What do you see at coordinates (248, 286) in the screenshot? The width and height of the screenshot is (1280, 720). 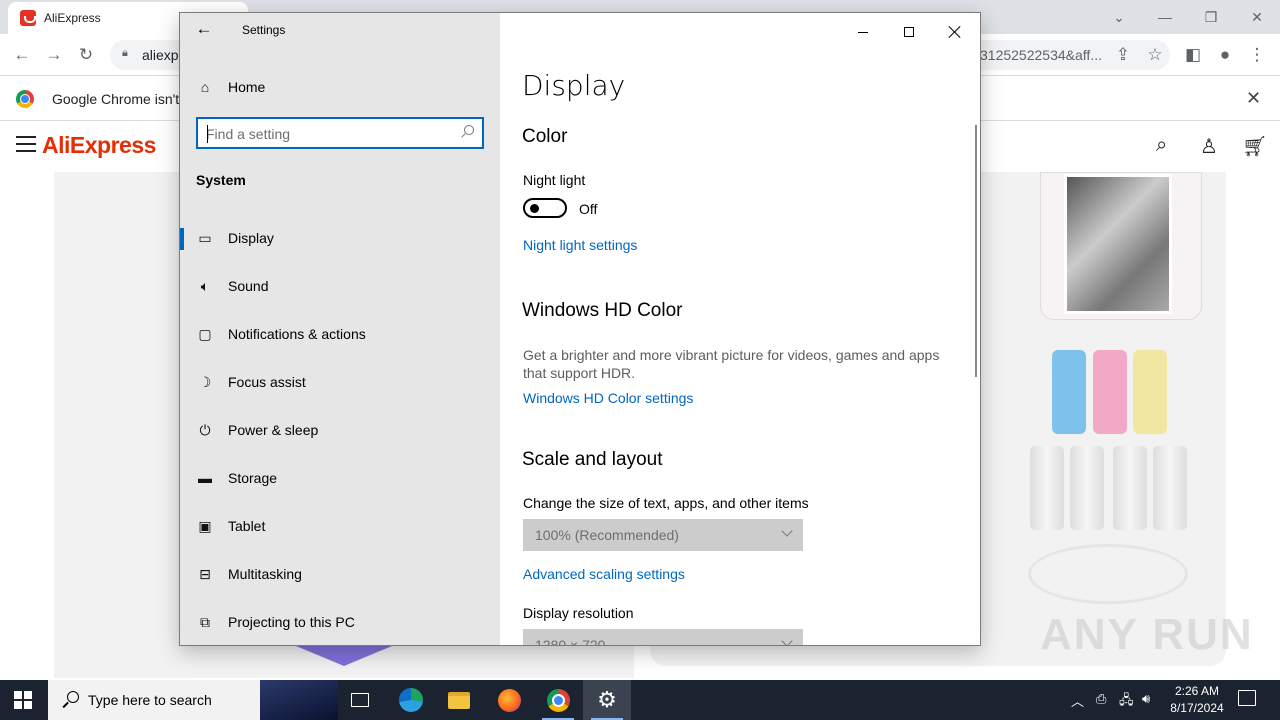 I see `nav-item-label: Sound` at bounding box center [248, 286].